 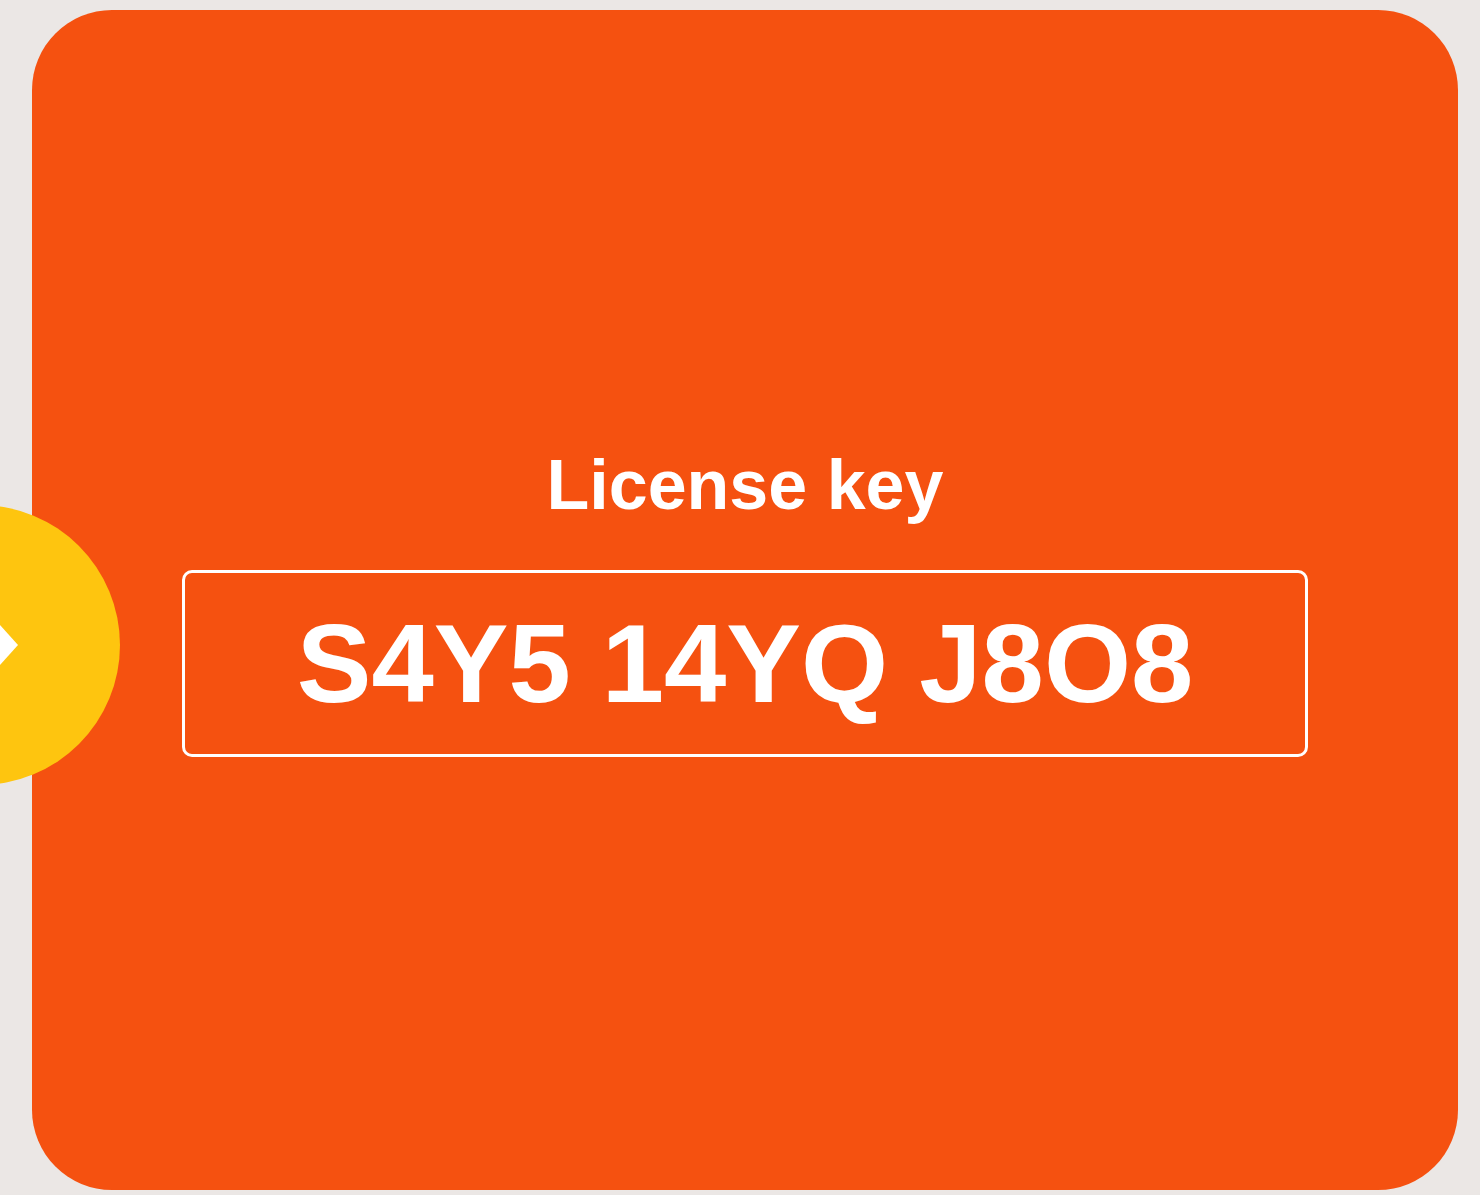 I want to click on license-key-field: S4Y5 14YQ J8O8, so click(x=745, y=663).